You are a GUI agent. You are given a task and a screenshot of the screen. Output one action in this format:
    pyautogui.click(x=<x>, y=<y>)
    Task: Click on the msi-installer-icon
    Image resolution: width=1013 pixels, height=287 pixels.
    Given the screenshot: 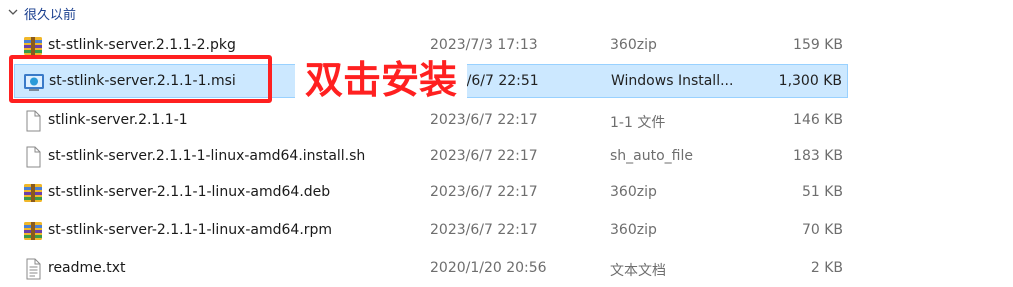 What is the action you would take?
    pyautogui.click(x=34, y=82)
    